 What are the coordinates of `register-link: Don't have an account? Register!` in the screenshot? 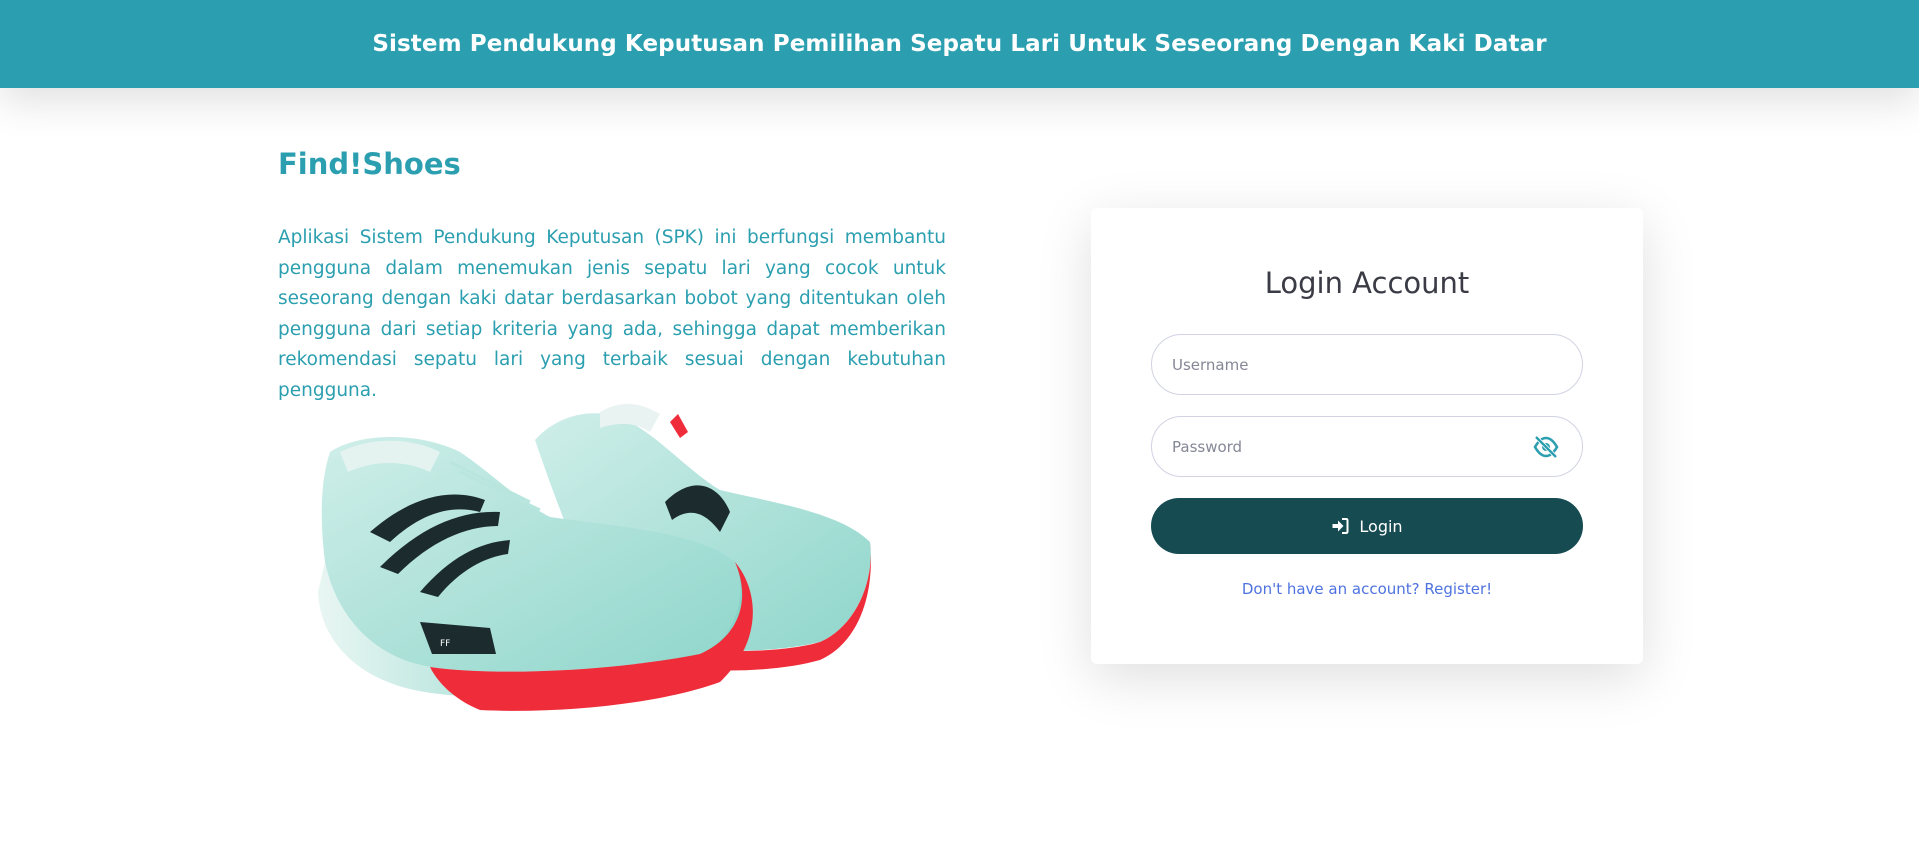 It's located at (1367, 589).